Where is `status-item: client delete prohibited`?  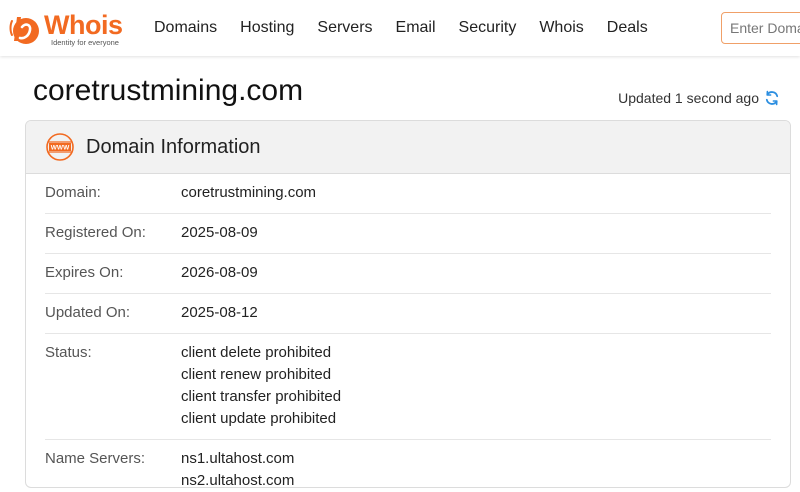
status-item: client delete prohibited is located at coordinates (256, 352).